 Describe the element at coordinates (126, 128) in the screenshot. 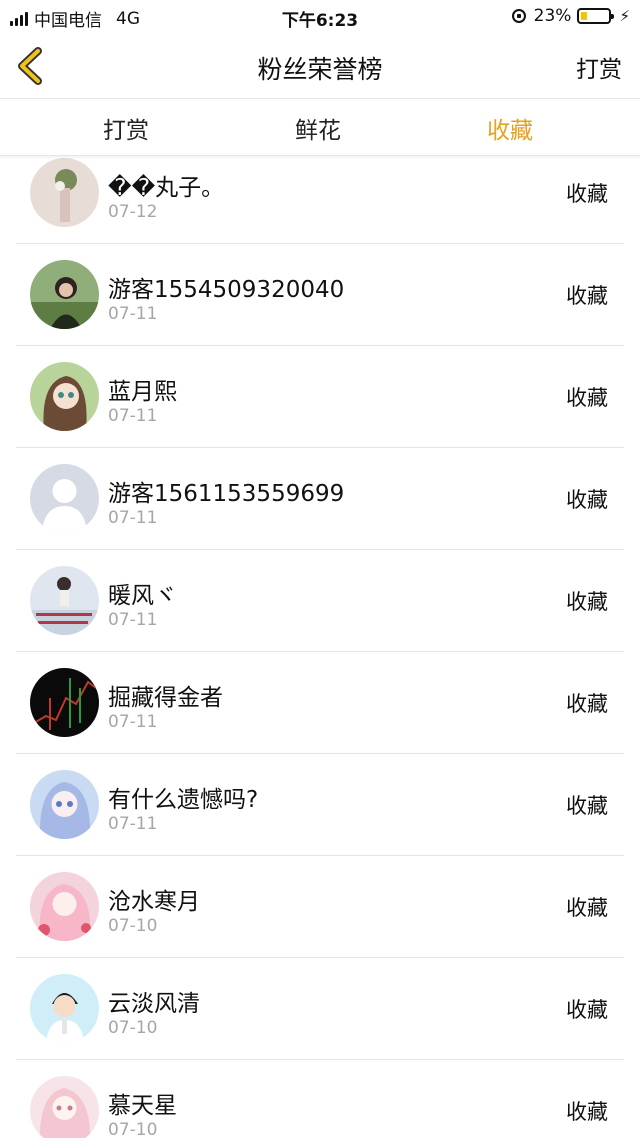

I see `tab-reward: 打赏` at that location.